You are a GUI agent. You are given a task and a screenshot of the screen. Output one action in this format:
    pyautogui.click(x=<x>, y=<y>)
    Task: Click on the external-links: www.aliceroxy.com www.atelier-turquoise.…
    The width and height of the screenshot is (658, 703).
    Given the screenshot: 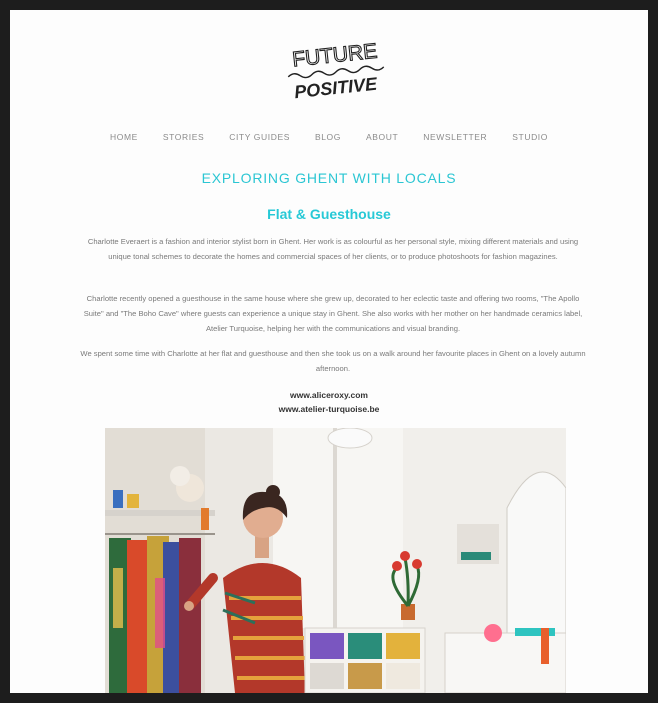 What is the action you would take?
    pyautogui.click(x=329, y=402)
    